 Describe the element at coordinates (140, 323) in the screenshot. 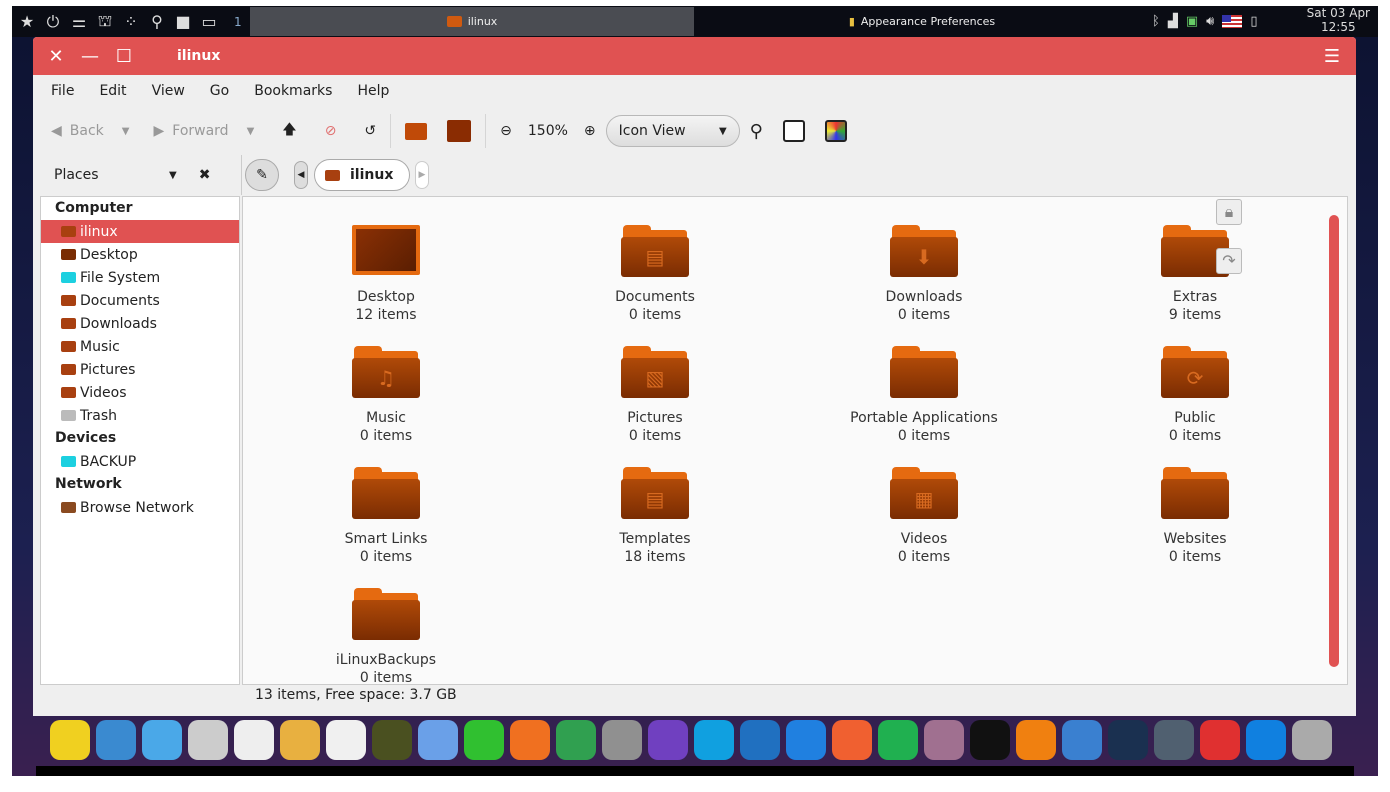

I see `sidebar-item-downloads: Downloads` at that location.